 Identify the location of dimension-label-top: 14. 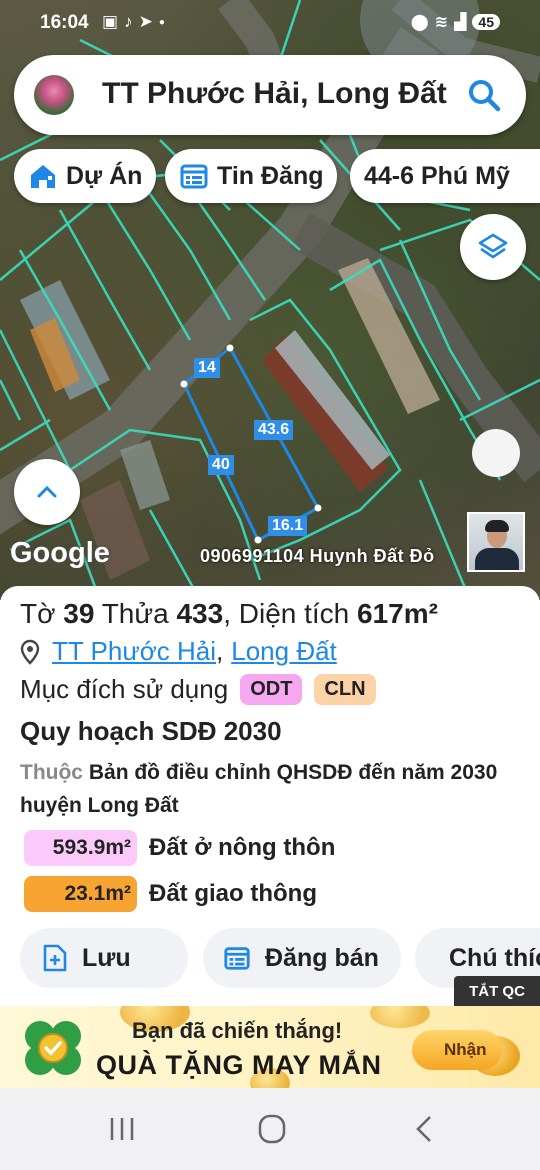
(207, 368).